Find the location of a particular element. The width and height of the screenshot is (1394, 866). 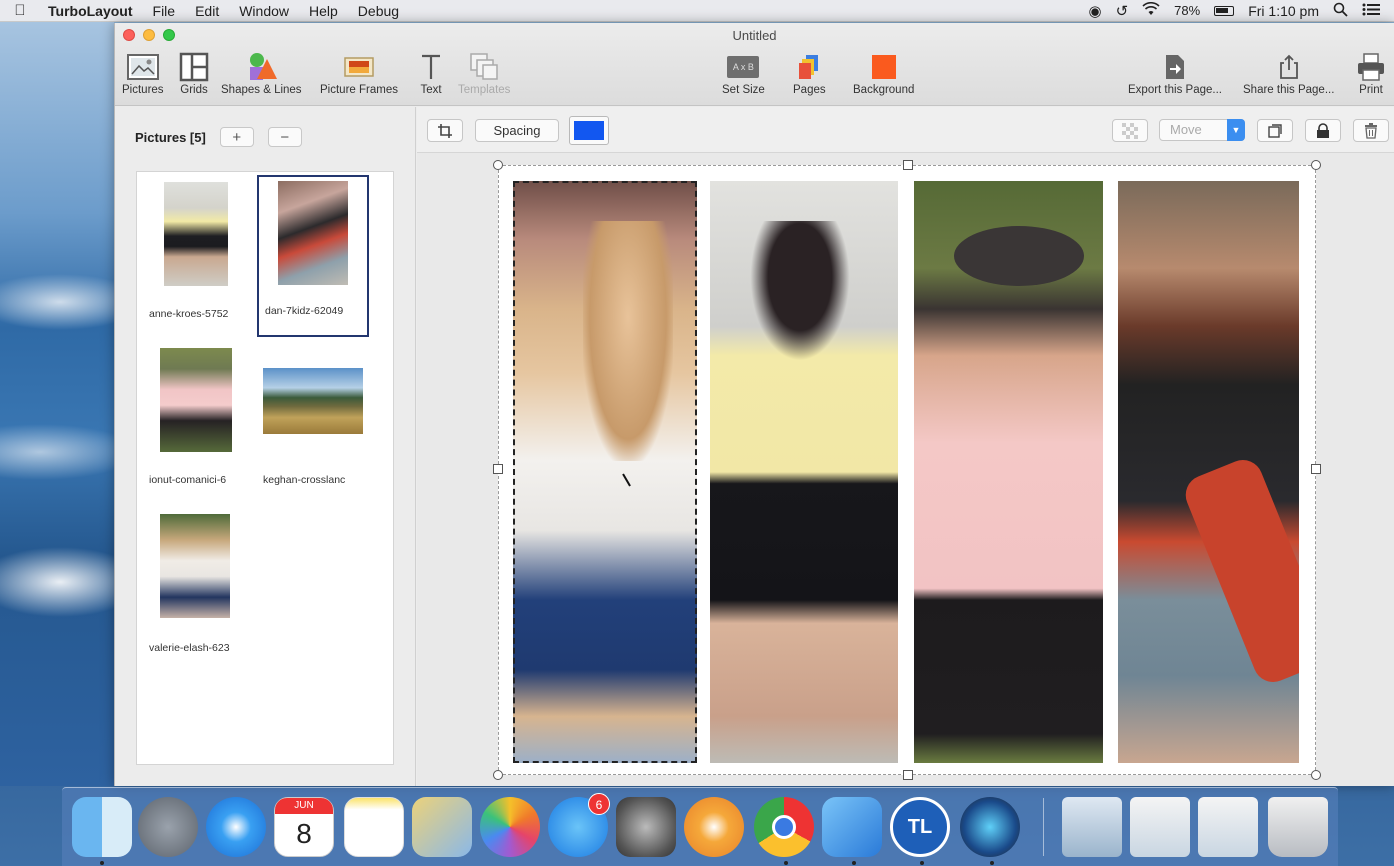

app-store-icon: 6 is located at coordinates (579, 825).